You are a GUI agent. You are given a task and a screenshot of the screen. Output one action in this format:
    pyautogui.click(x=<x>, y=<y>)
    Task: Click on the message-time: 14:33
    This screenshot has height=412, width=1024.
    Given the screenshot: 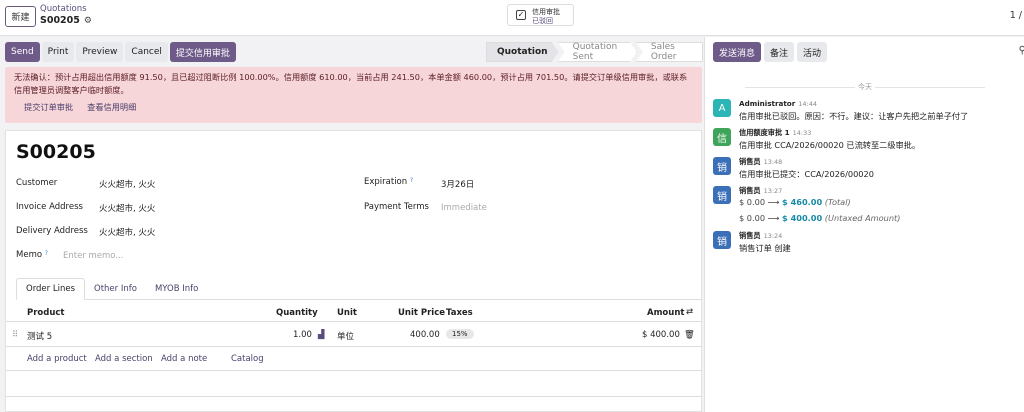 What is the action you would take?
    pyautogui.click(x=802, y=133)
    